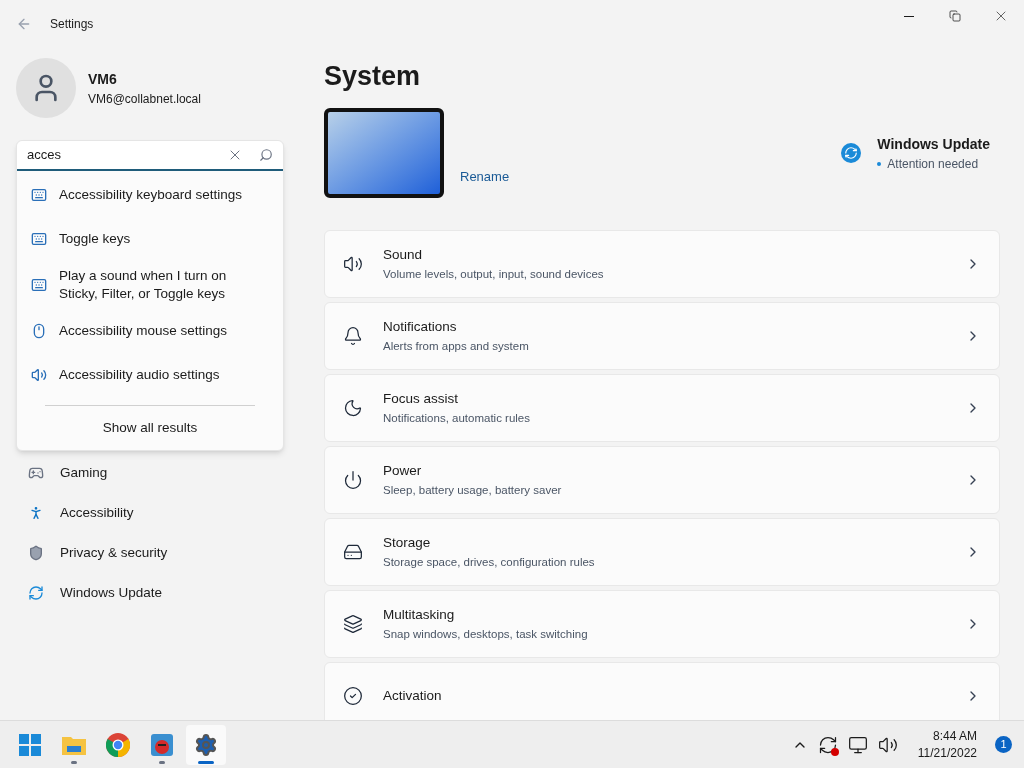 This screenshot has height=768, width=1024. What do you see at coordinates (486, 634) in the screenshot?
I see `card-subtitle: Snap windows, desktops, task switching` at bounding box center [486, 634].